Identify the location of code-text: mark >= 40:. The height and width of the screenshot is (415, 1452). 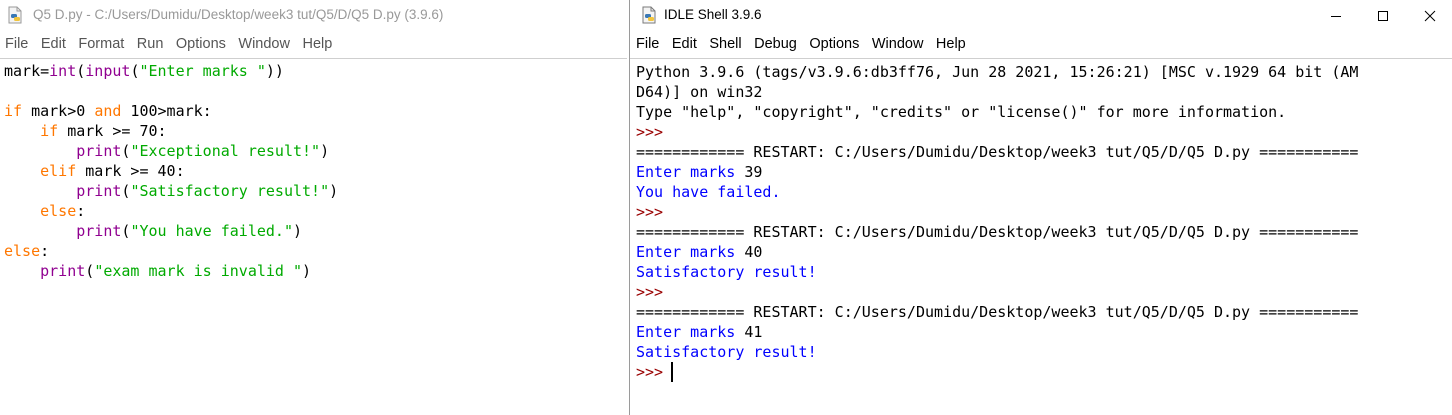
(130, 171).